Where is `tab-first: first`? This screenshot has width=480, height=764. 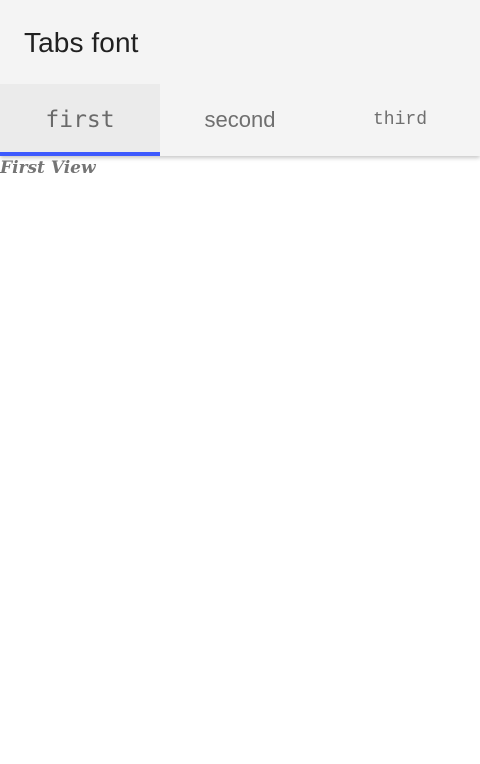
tab-first: first is located at coordinates (80, 120).